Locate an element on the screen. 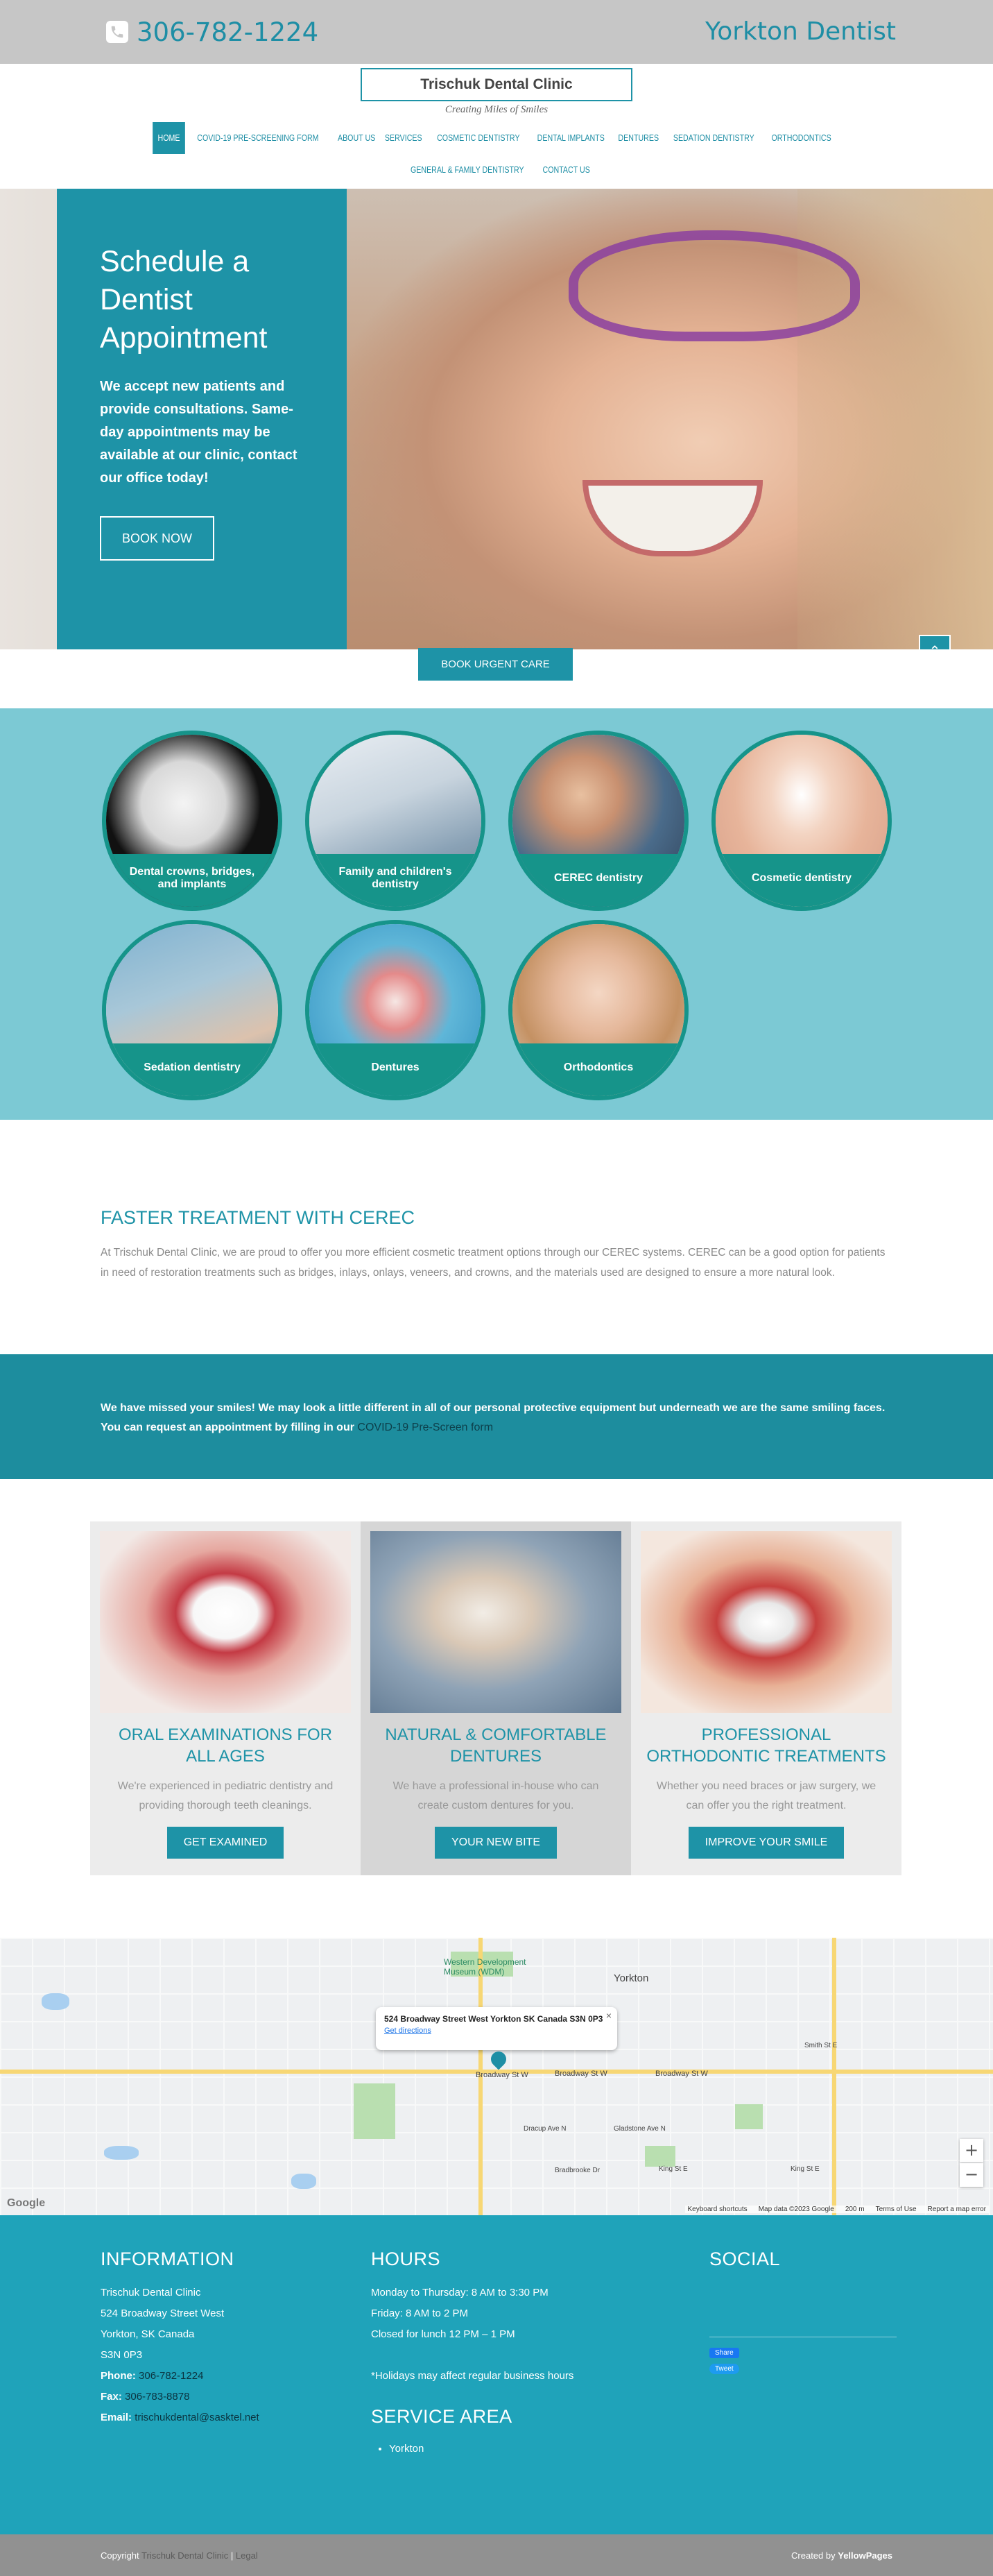 This screenshot has height=2576, width=993. info-line: Trischuk Dental Clinic is located at coordinates (151, 2292).